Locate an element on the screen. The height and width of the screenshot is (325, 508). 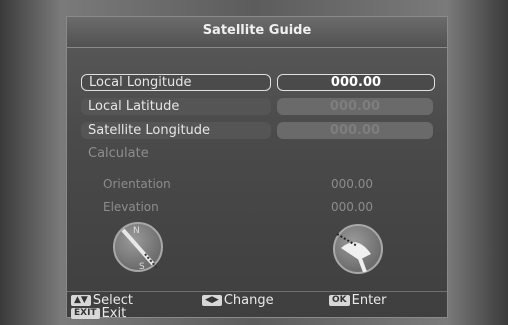
exit-hint: EXIT Exit is located at coordinates (98, 314).